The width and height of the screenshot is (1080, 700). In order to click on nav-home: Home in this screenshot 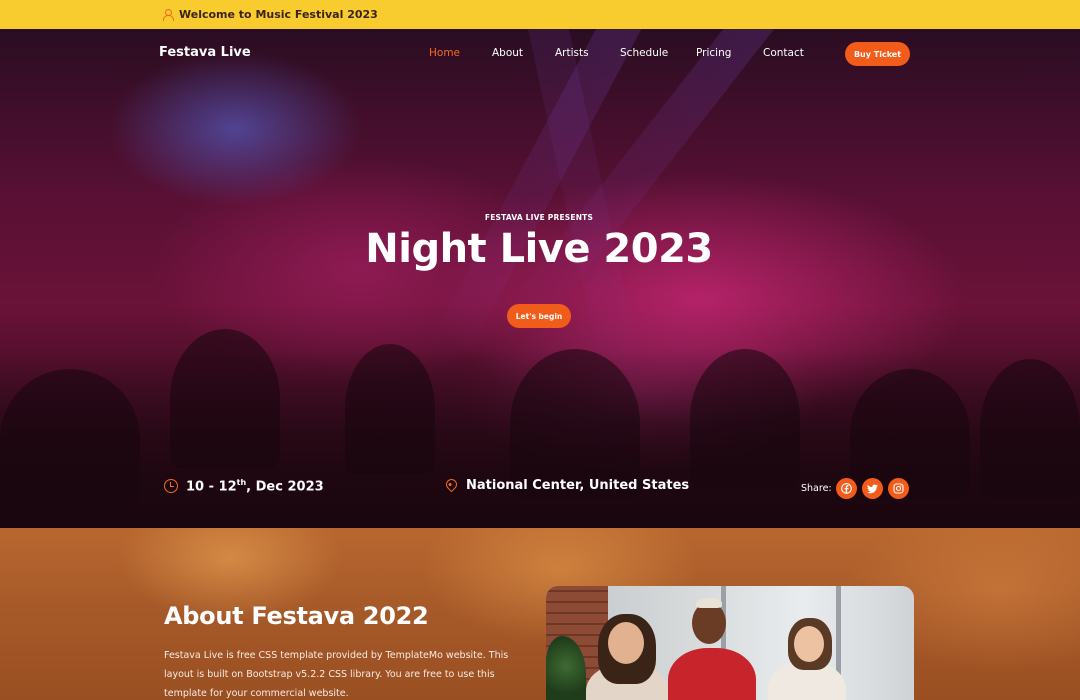, I will do `click(444, 53)`.